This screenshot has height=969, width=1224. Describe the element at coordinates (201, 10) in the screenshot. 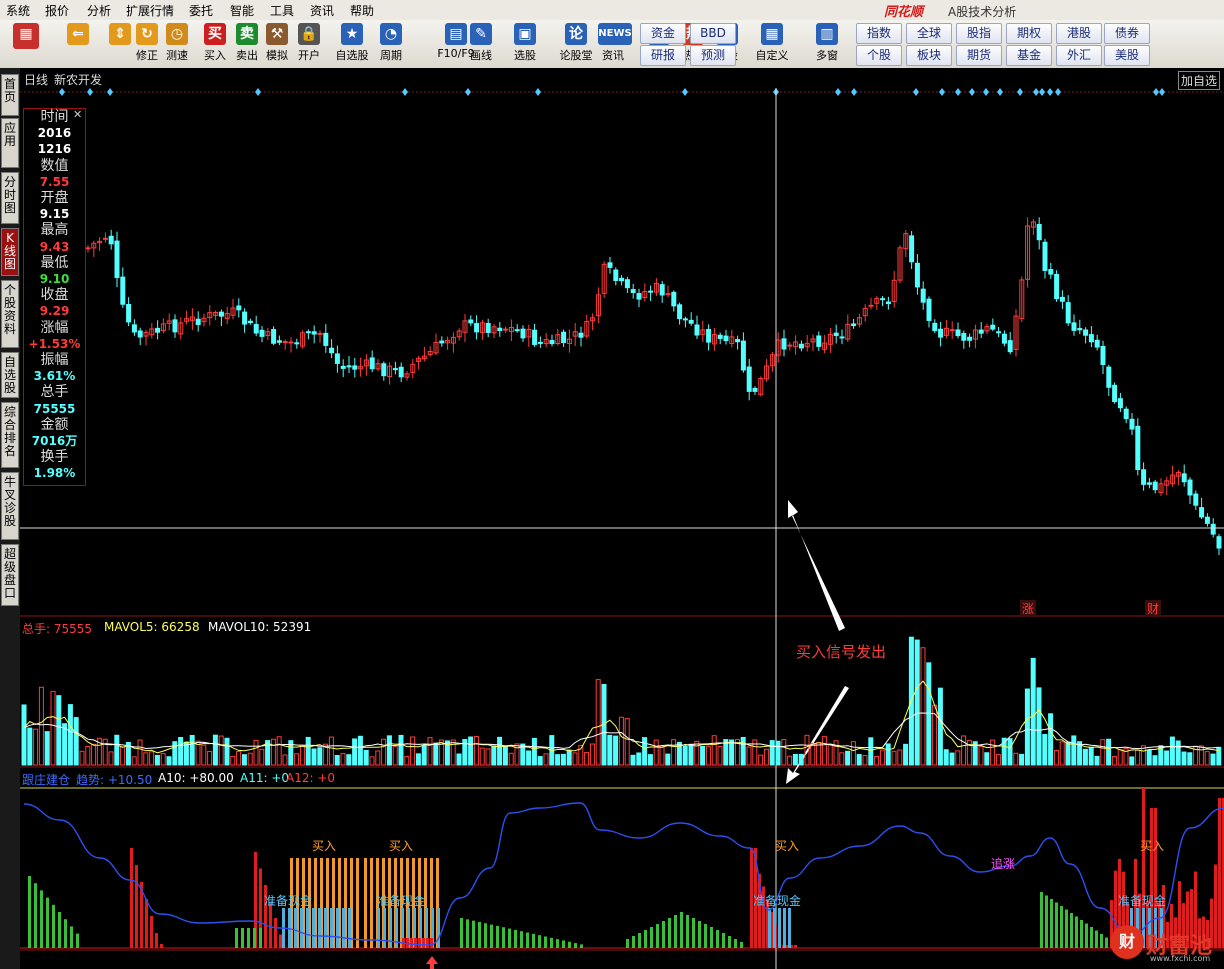

I see `menu-item: 委托` at that location.